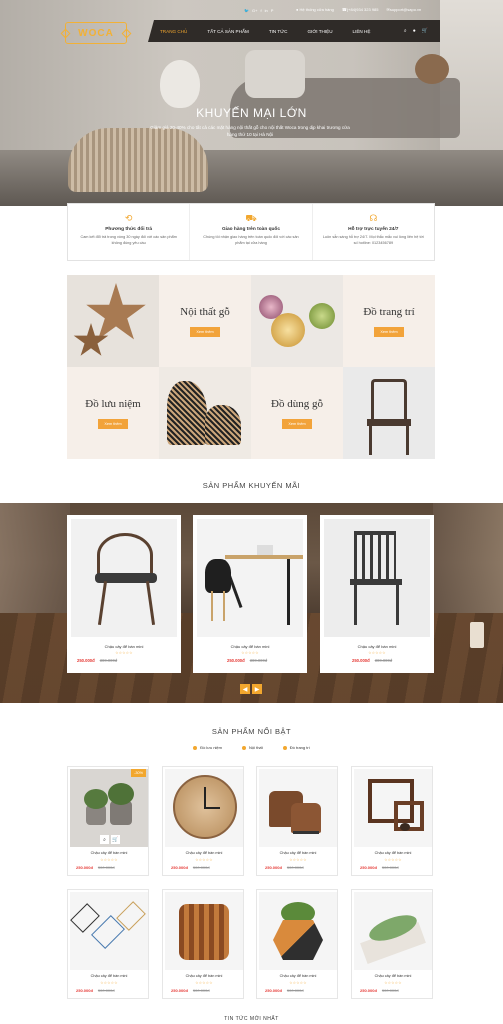 The width and height of the screenshot is (503, 1024). What do you see at coordinates (414, 31) in the screenshot?
I see `user-icon: ●` at bounding box center [414, 31].